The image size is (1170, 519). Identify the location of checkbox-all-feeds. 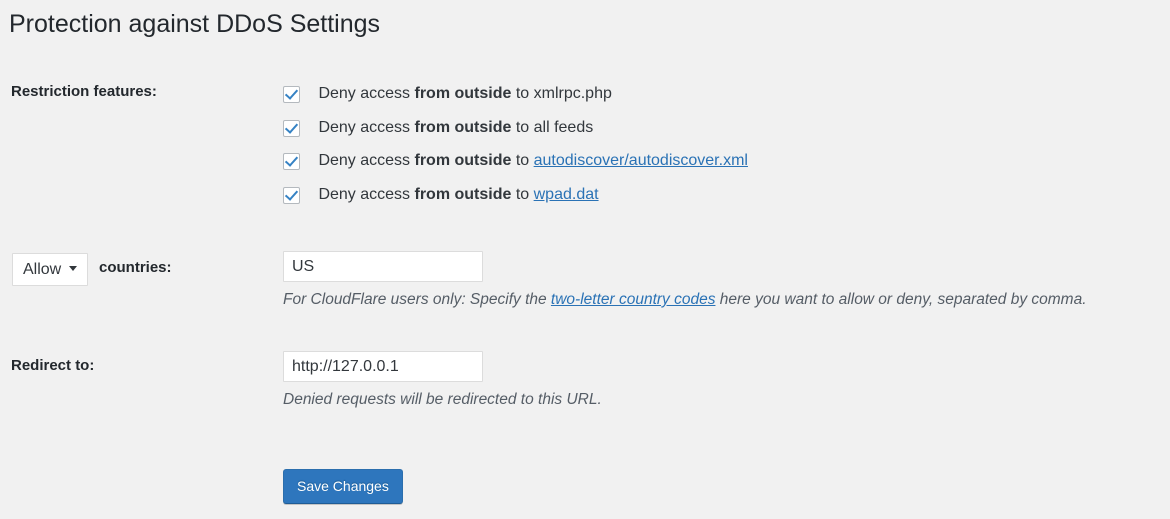
(291, 128).